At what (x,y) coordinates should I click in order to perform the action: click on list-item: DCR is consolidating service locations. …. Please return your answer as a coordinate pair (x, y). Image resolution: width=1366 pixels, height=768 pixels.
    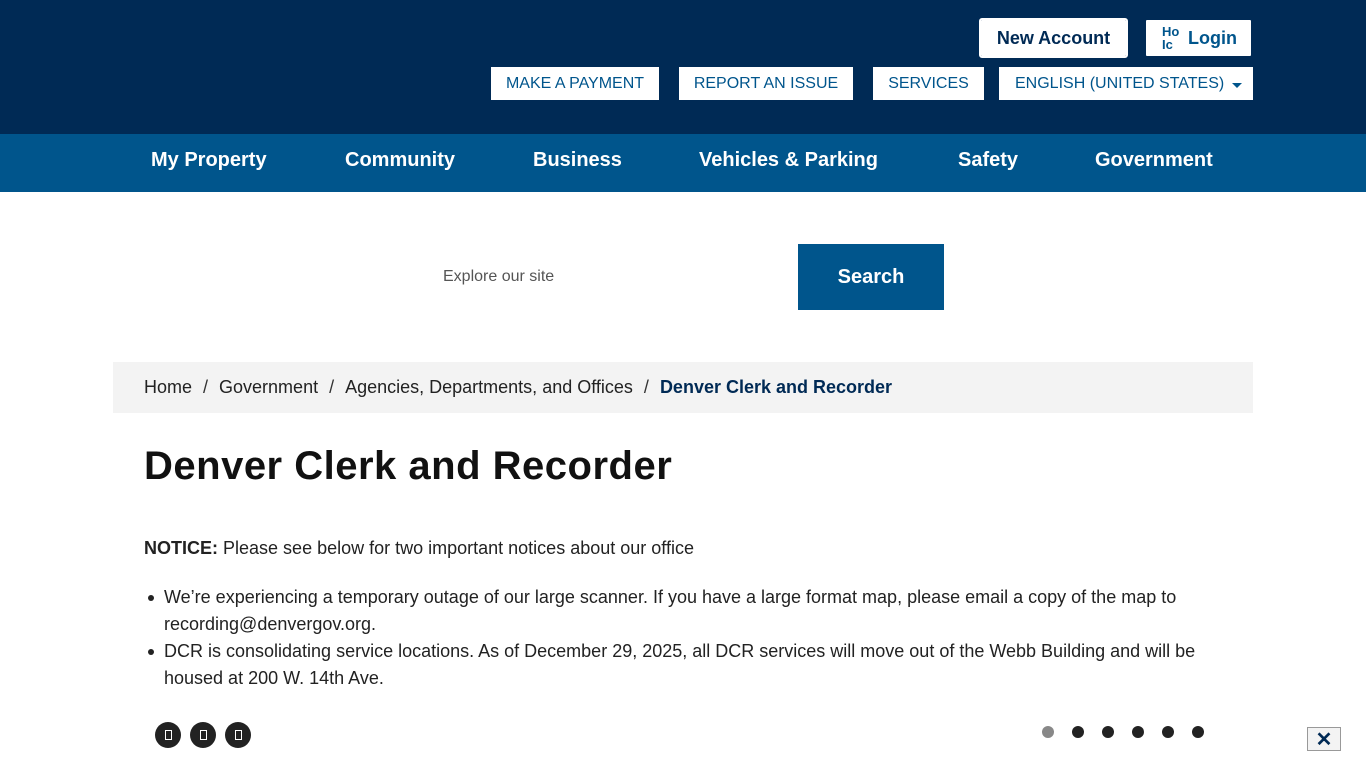
    Looking at the image, I should click on (701, 665).